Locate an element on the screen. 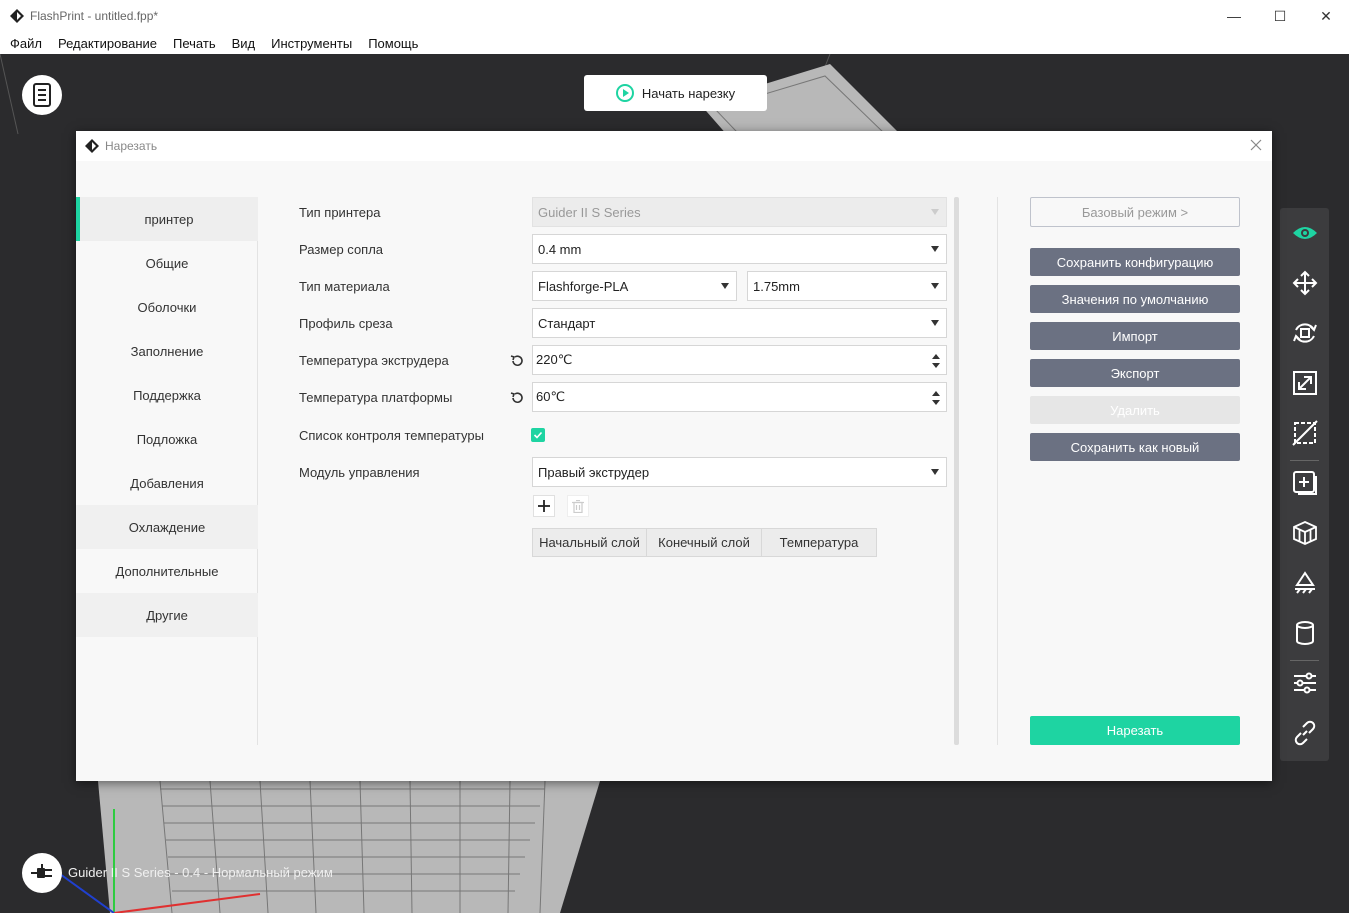  window-title: FlashPrint - untitled.fpp* is located at coordinates (94, 16).